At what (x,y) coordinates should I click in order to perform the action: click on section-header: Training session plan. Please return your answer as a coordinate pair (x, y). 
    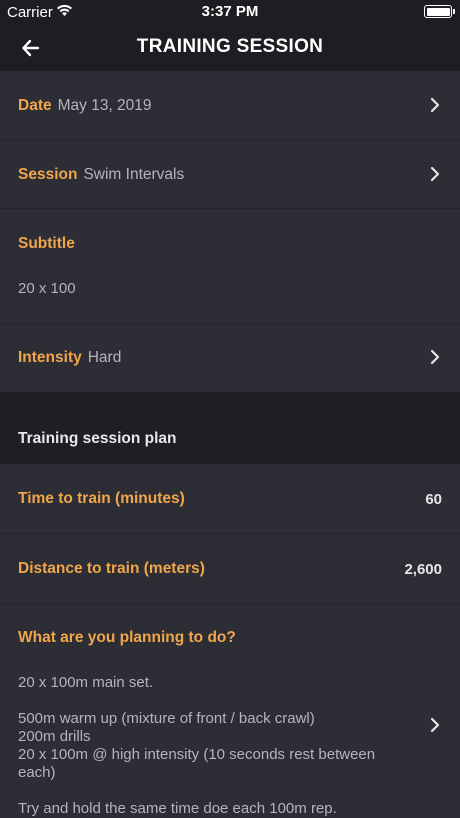
    Looking at the image, I should click on (230, 428).